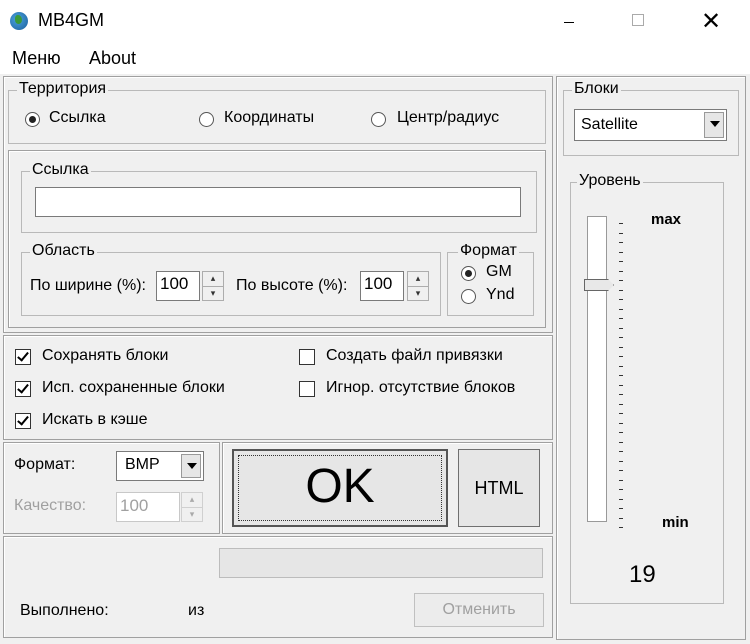 The image size is (750, 644). I want to click on link-group: Ссылка, so click(279, 197).